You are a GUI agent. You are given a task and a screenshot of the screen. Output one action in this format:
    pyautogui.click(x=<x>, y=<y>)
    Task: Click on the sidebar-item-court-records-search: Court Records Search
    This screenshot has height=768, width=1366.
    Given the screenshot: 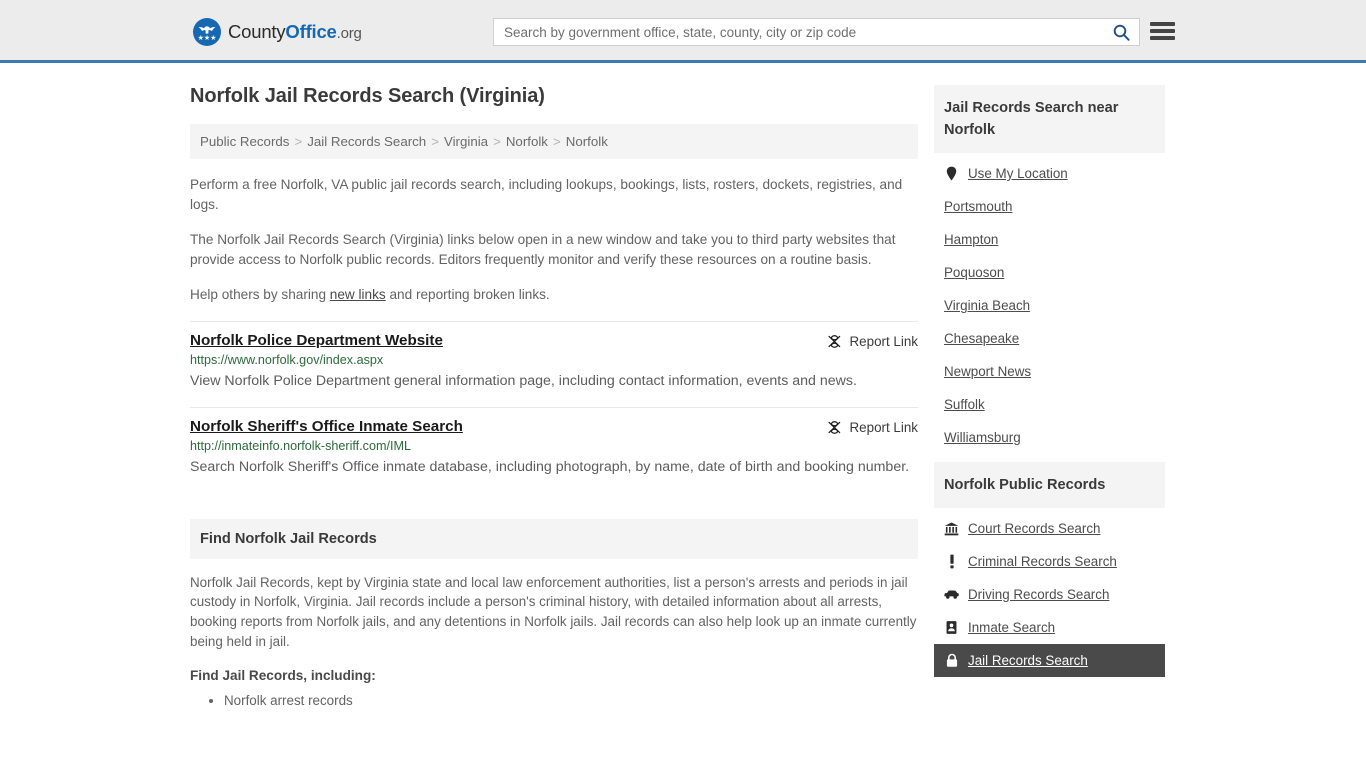 What is the action you would take?
    pyautogui.click(x=1049, y=528)
    